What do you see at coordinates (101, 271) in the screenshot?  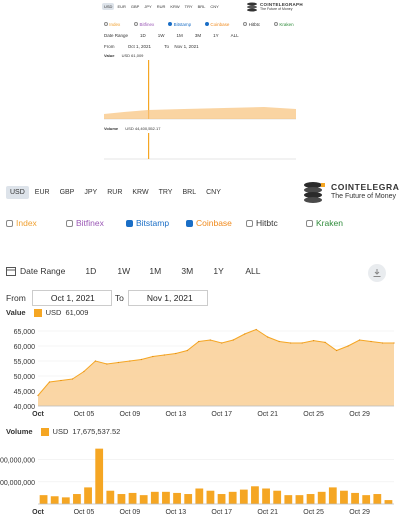 I see `range-button-1d: 1D` at bounding box center [101, 271].